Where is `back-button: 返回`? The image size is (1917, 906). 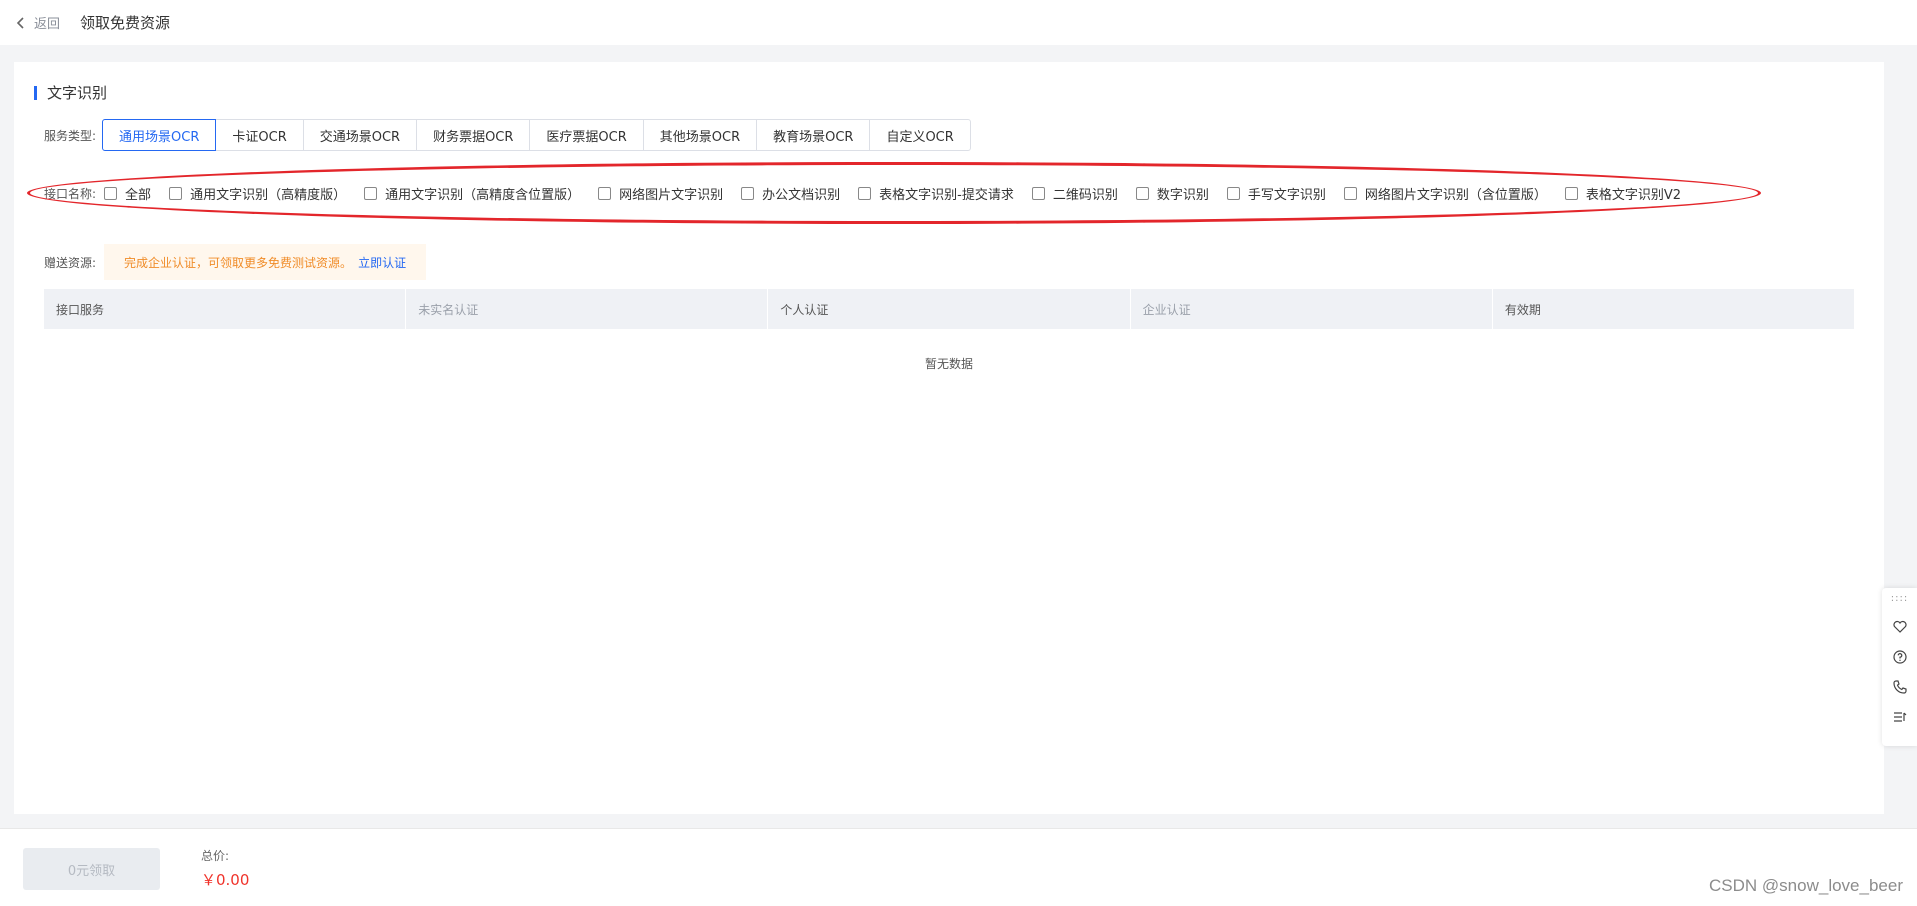 back-button: 返回 is located at coordinates (37, 22).